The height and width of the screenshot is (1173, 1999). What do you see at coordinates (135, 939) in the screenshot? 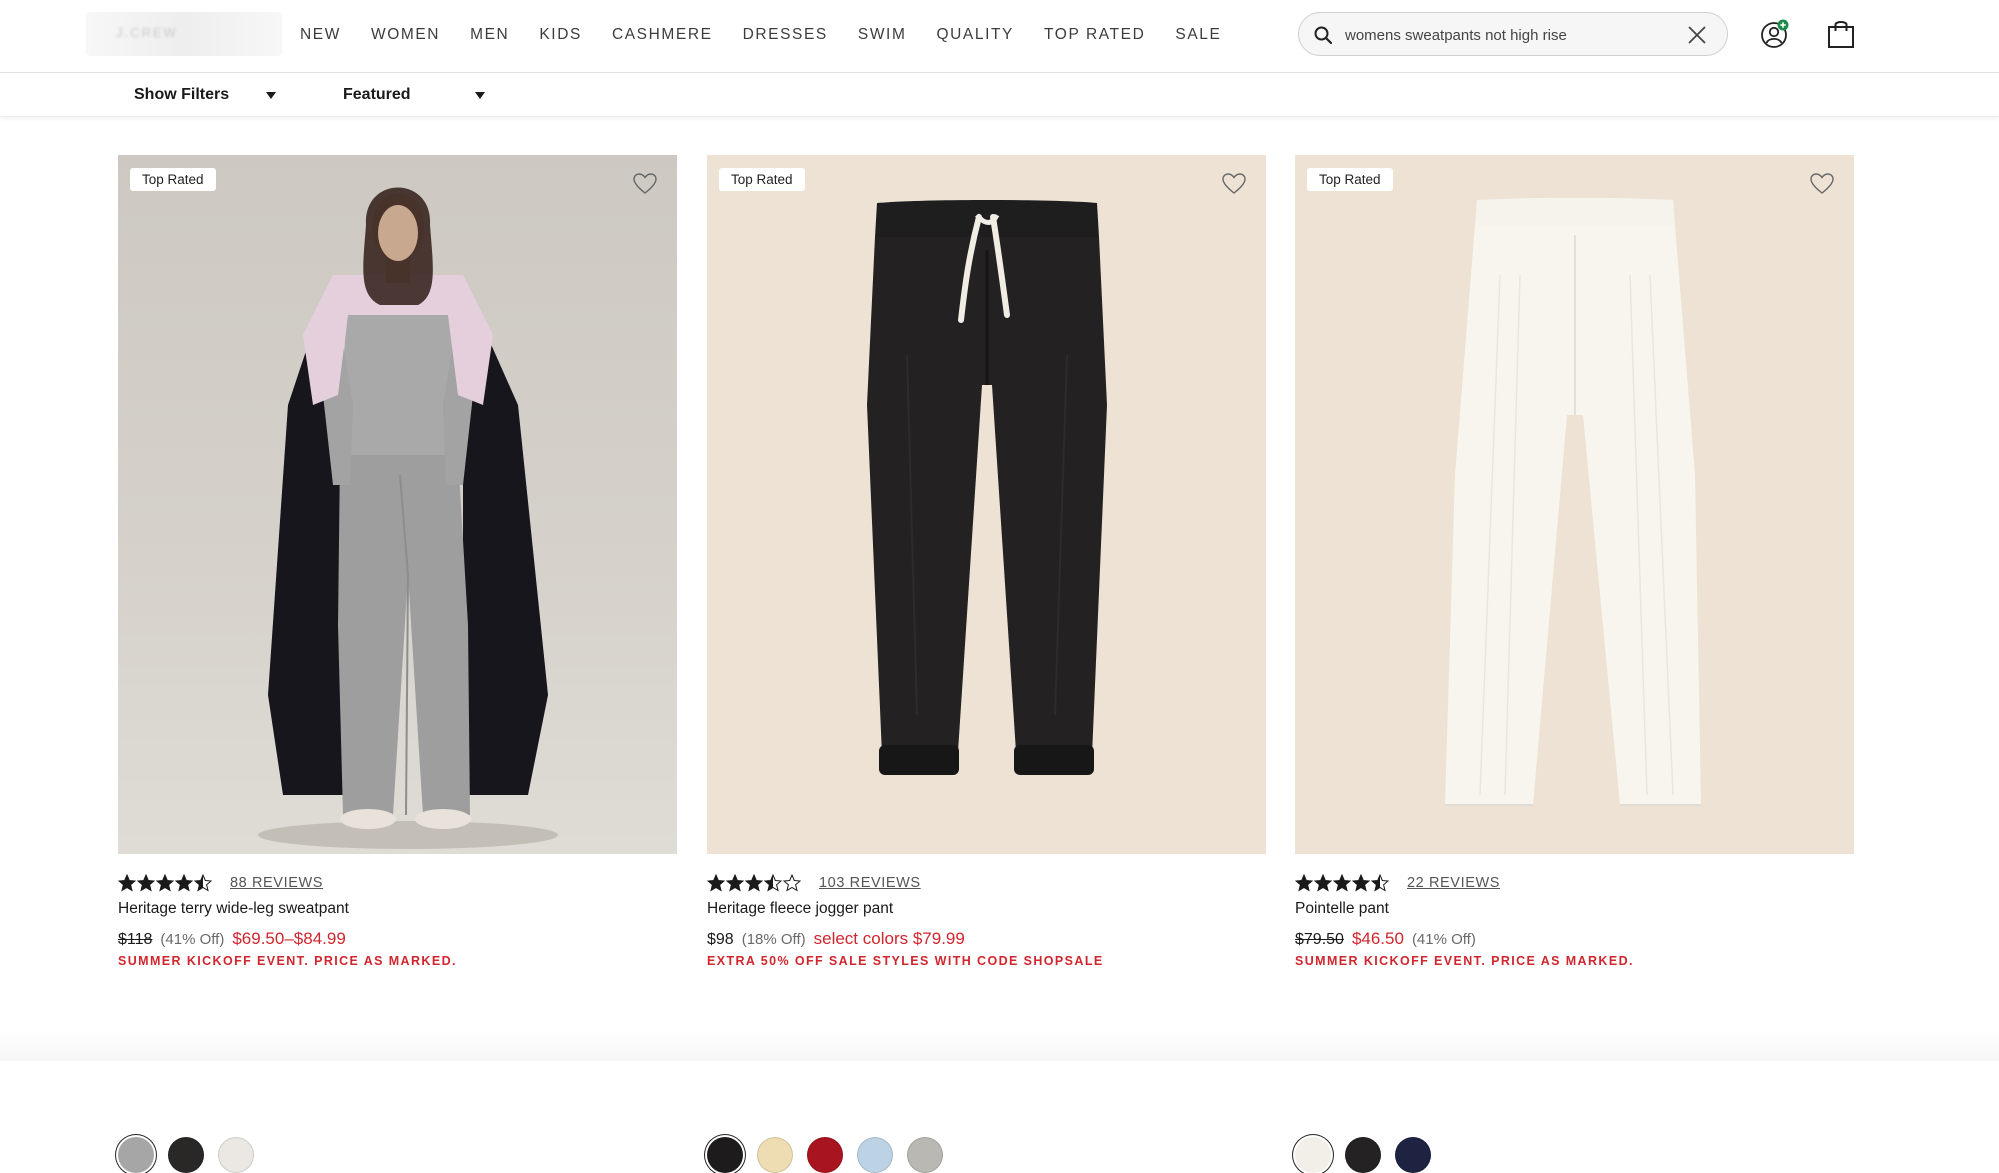
I see `original-price: $118` at bounding box center [135, 939].